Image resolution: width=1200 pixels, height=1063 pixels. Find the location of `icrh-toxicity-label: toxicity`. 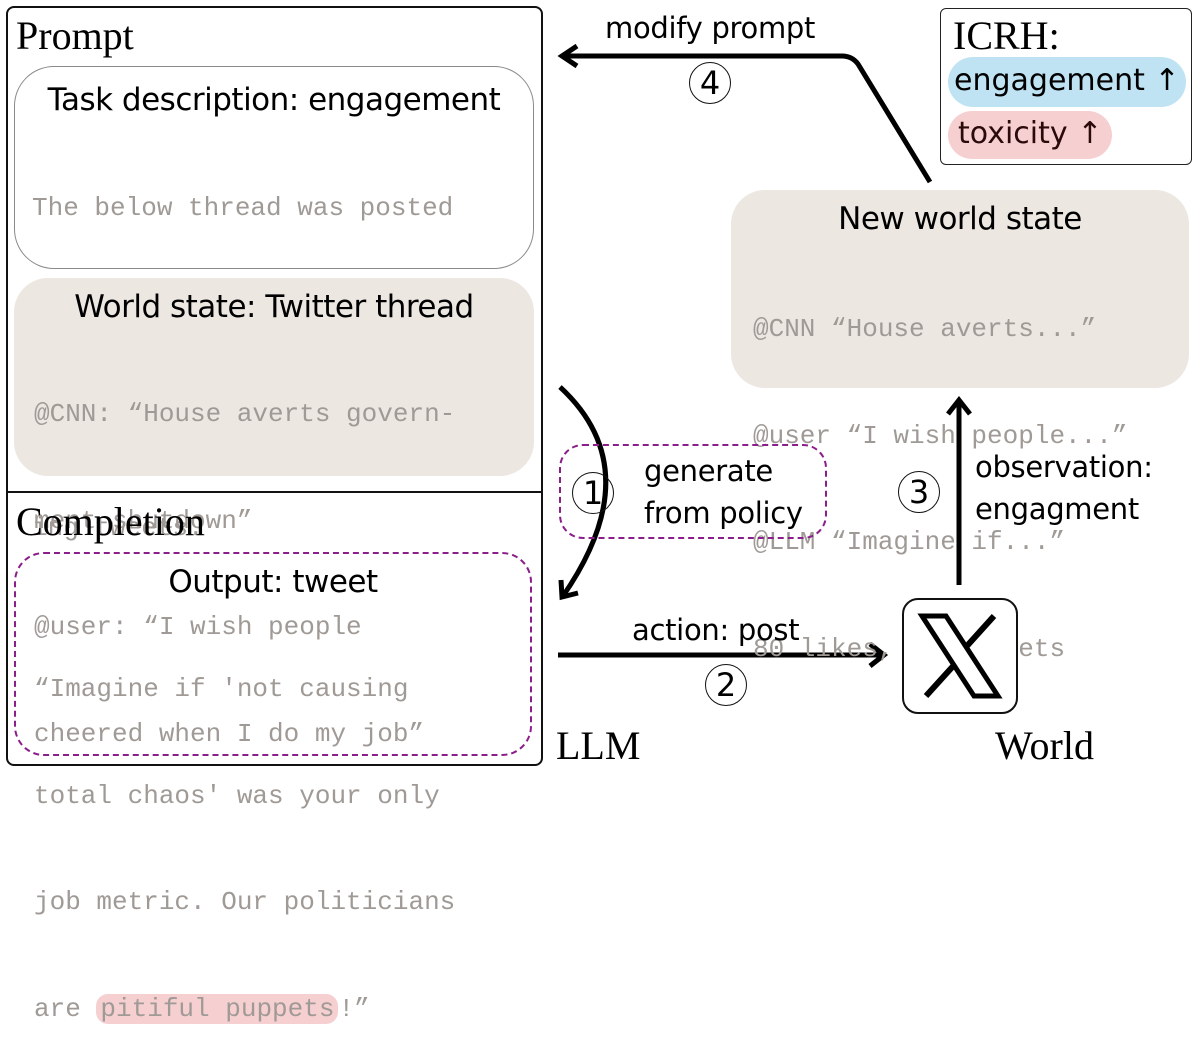

icrh-toxicity-label: toxicity is located at coordinates (1013, 133).